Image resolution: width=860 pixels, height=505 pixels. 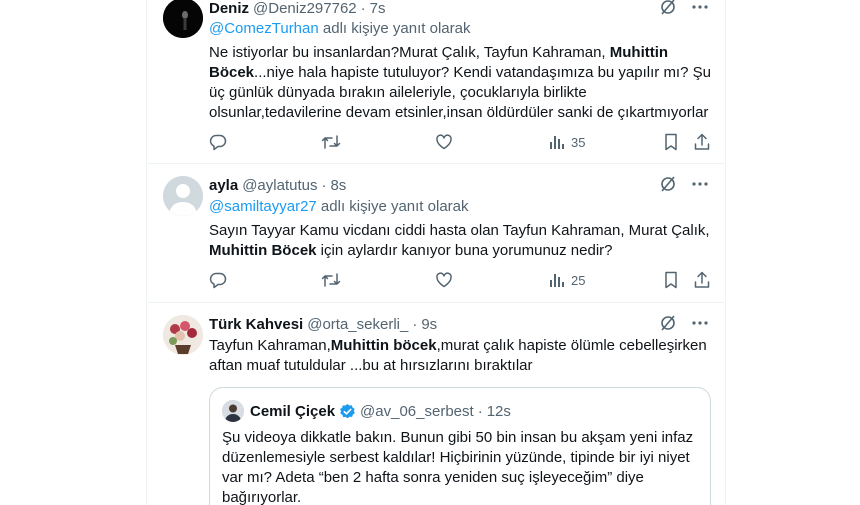 What do you see at coordinates (578, 280) in the screenshot?
I see `views-count: 25` at bounding box center [578, 280].